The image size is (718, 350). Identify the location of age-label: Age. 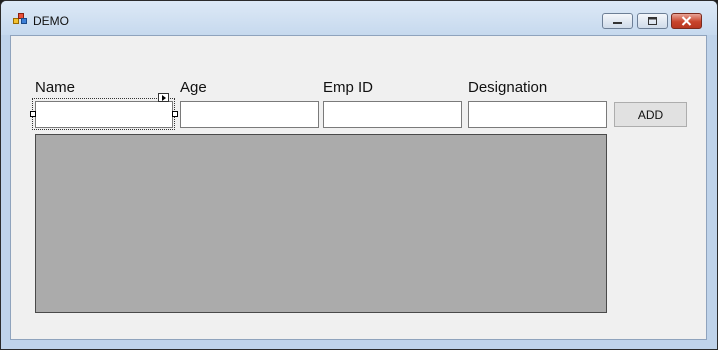
(193, 87).